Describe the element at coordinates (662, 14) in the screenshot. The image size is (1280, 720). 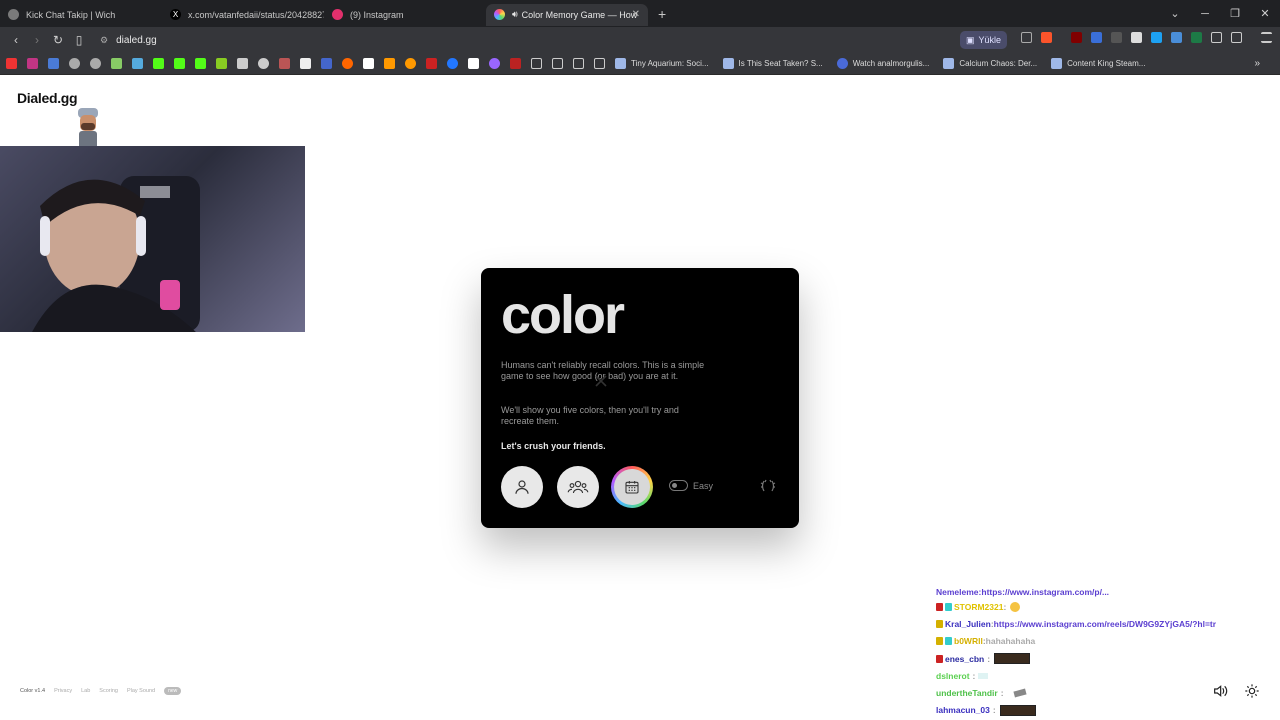
I see `new-tab-button: +` at that location.